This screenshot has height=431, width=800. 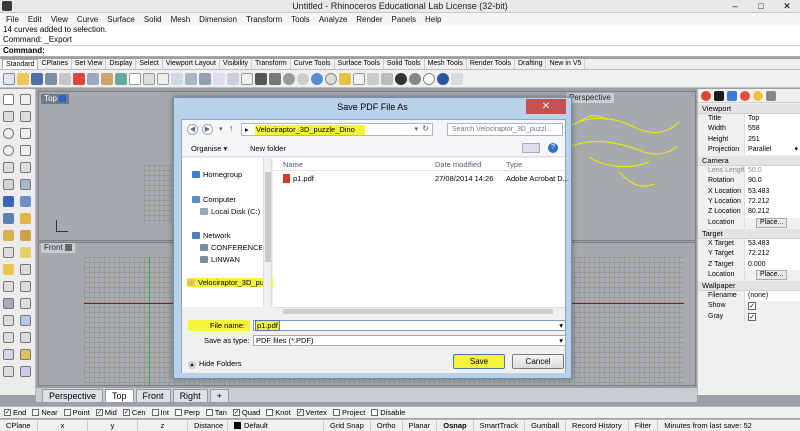 What do you see at coordinates (8, 218) in the screenshot?
I see `mesh-box-icon` at bounding box center [8, 218].